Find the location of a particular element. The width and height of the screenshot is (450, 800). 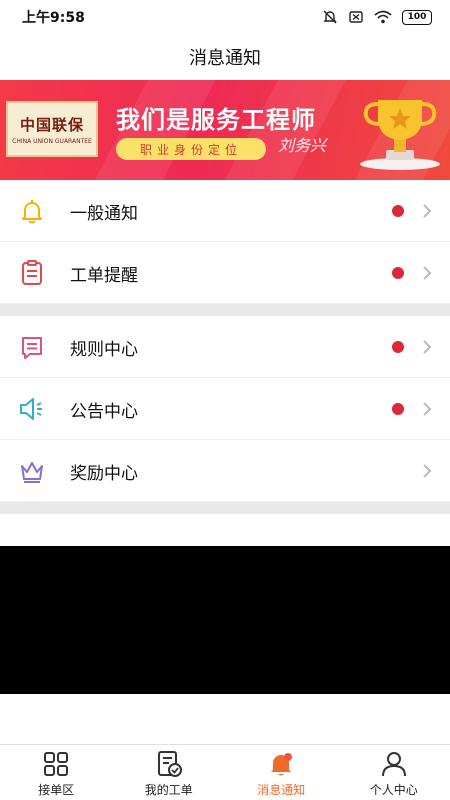

row-announcement-center: 公告中心 is located at coordinates (225, 409).